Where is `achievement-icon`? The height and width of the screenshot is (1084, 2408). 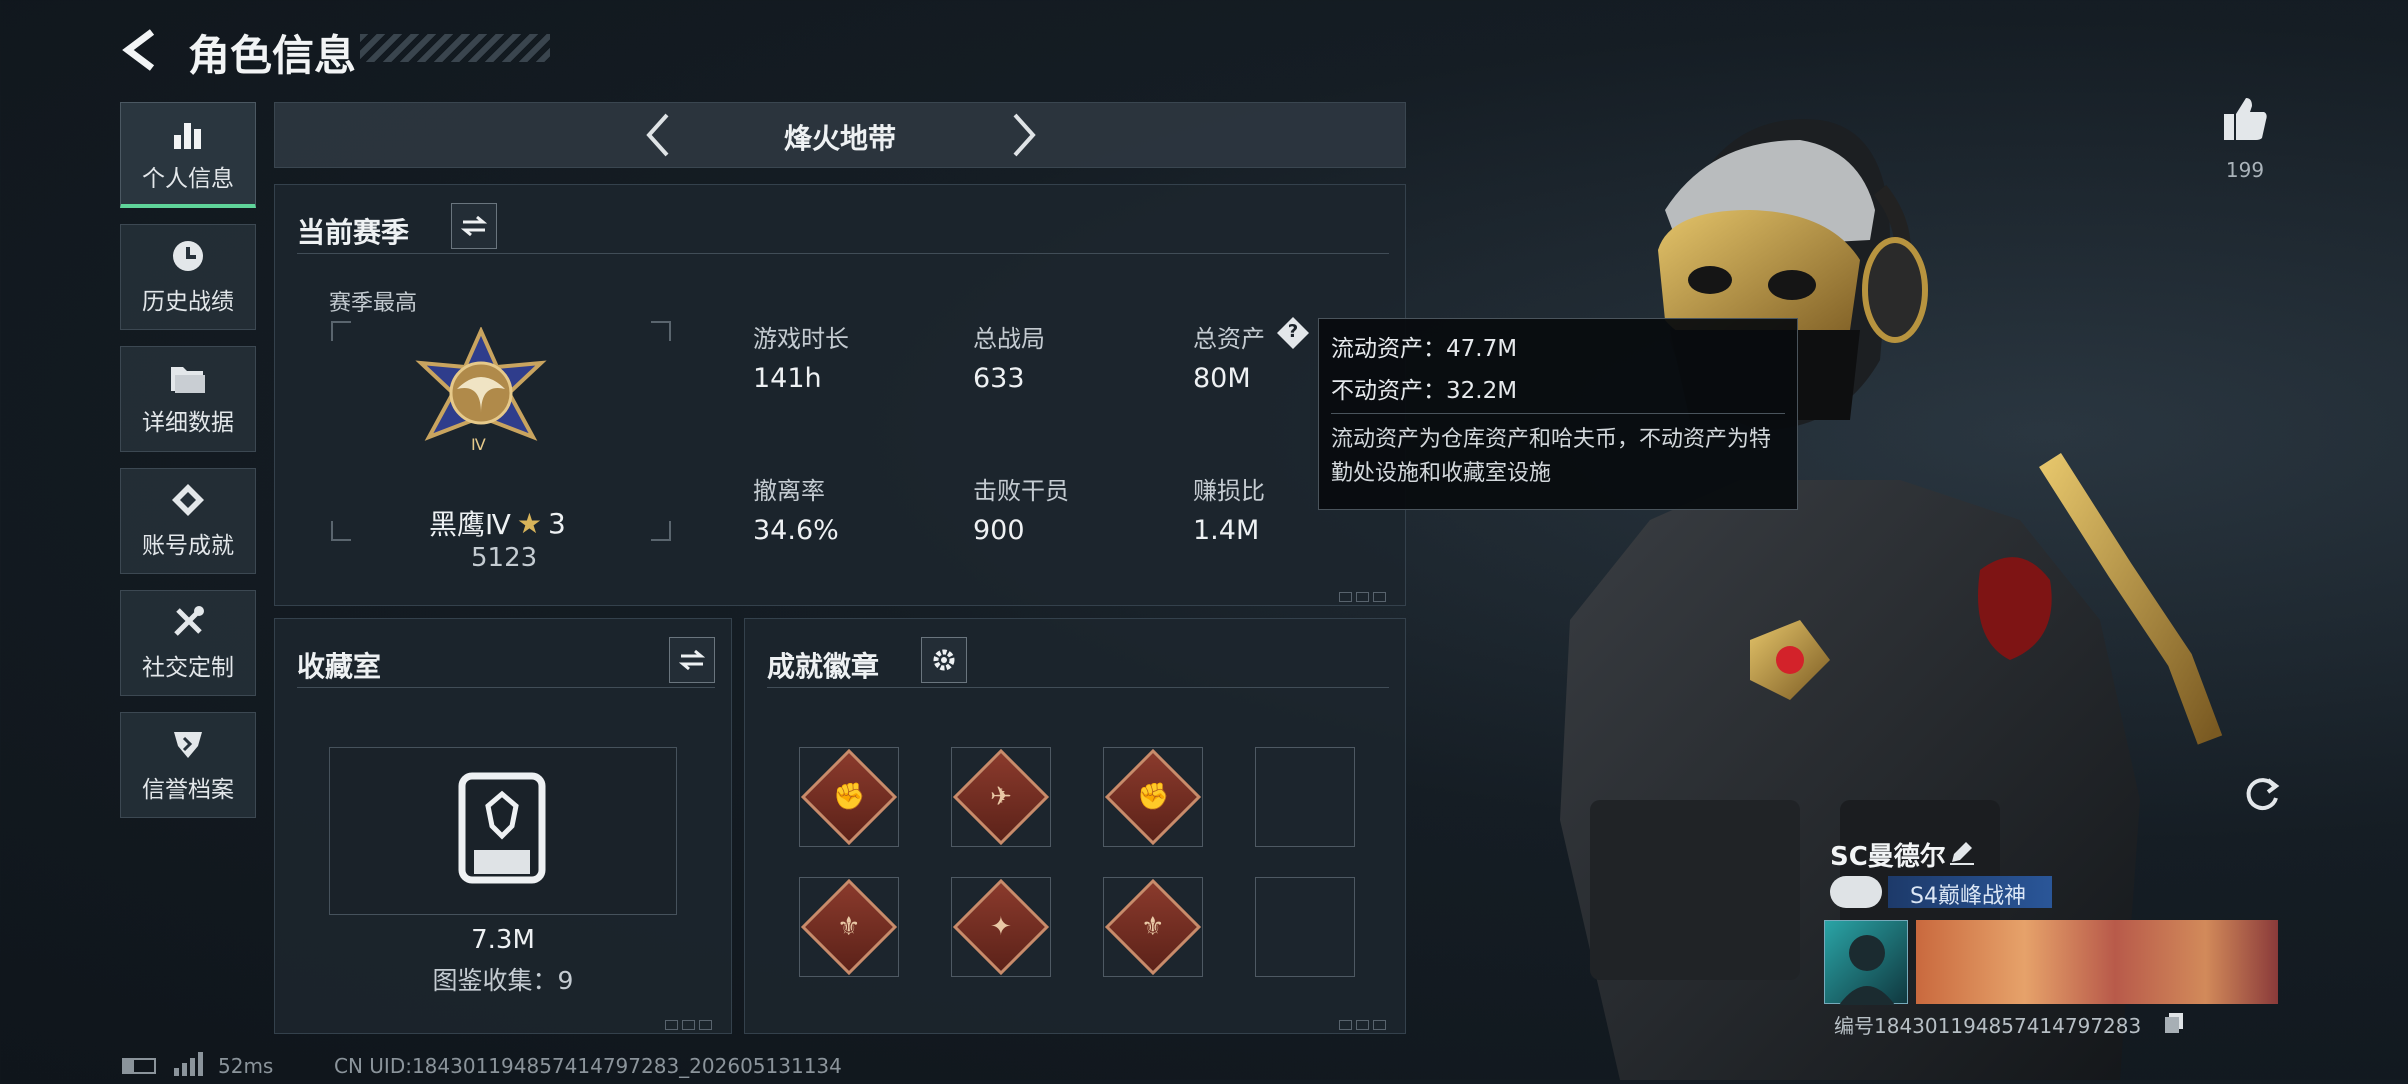
achievement-icon is located at coordinates (188, 500).